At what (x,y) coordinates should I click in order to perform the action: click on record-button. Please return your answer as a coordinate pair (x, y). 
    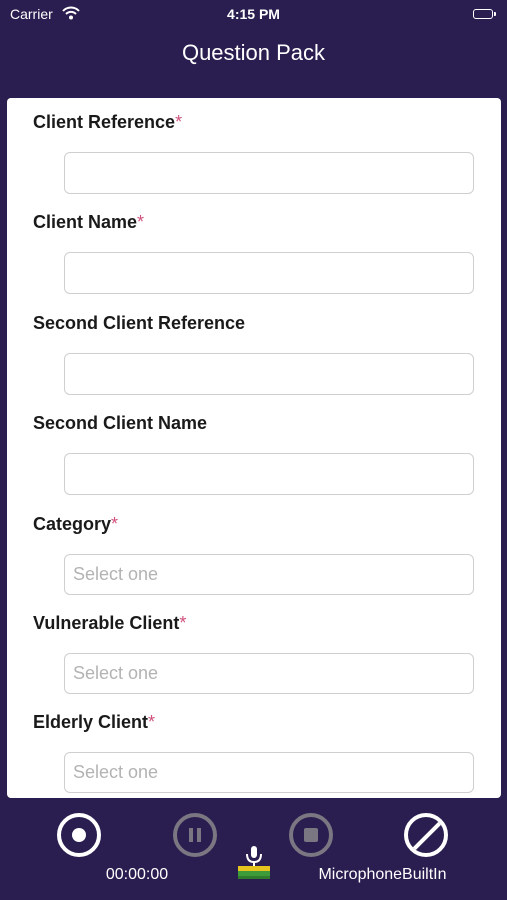
    Looking at the image, I should click on (79, 835).